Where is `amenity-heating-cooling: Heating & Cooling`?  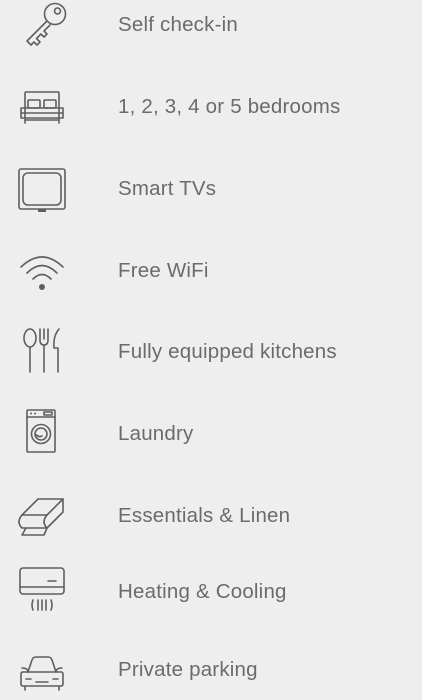
amenity-heating-cooling: Heating & Cooling is located at coordinates (211, 592).